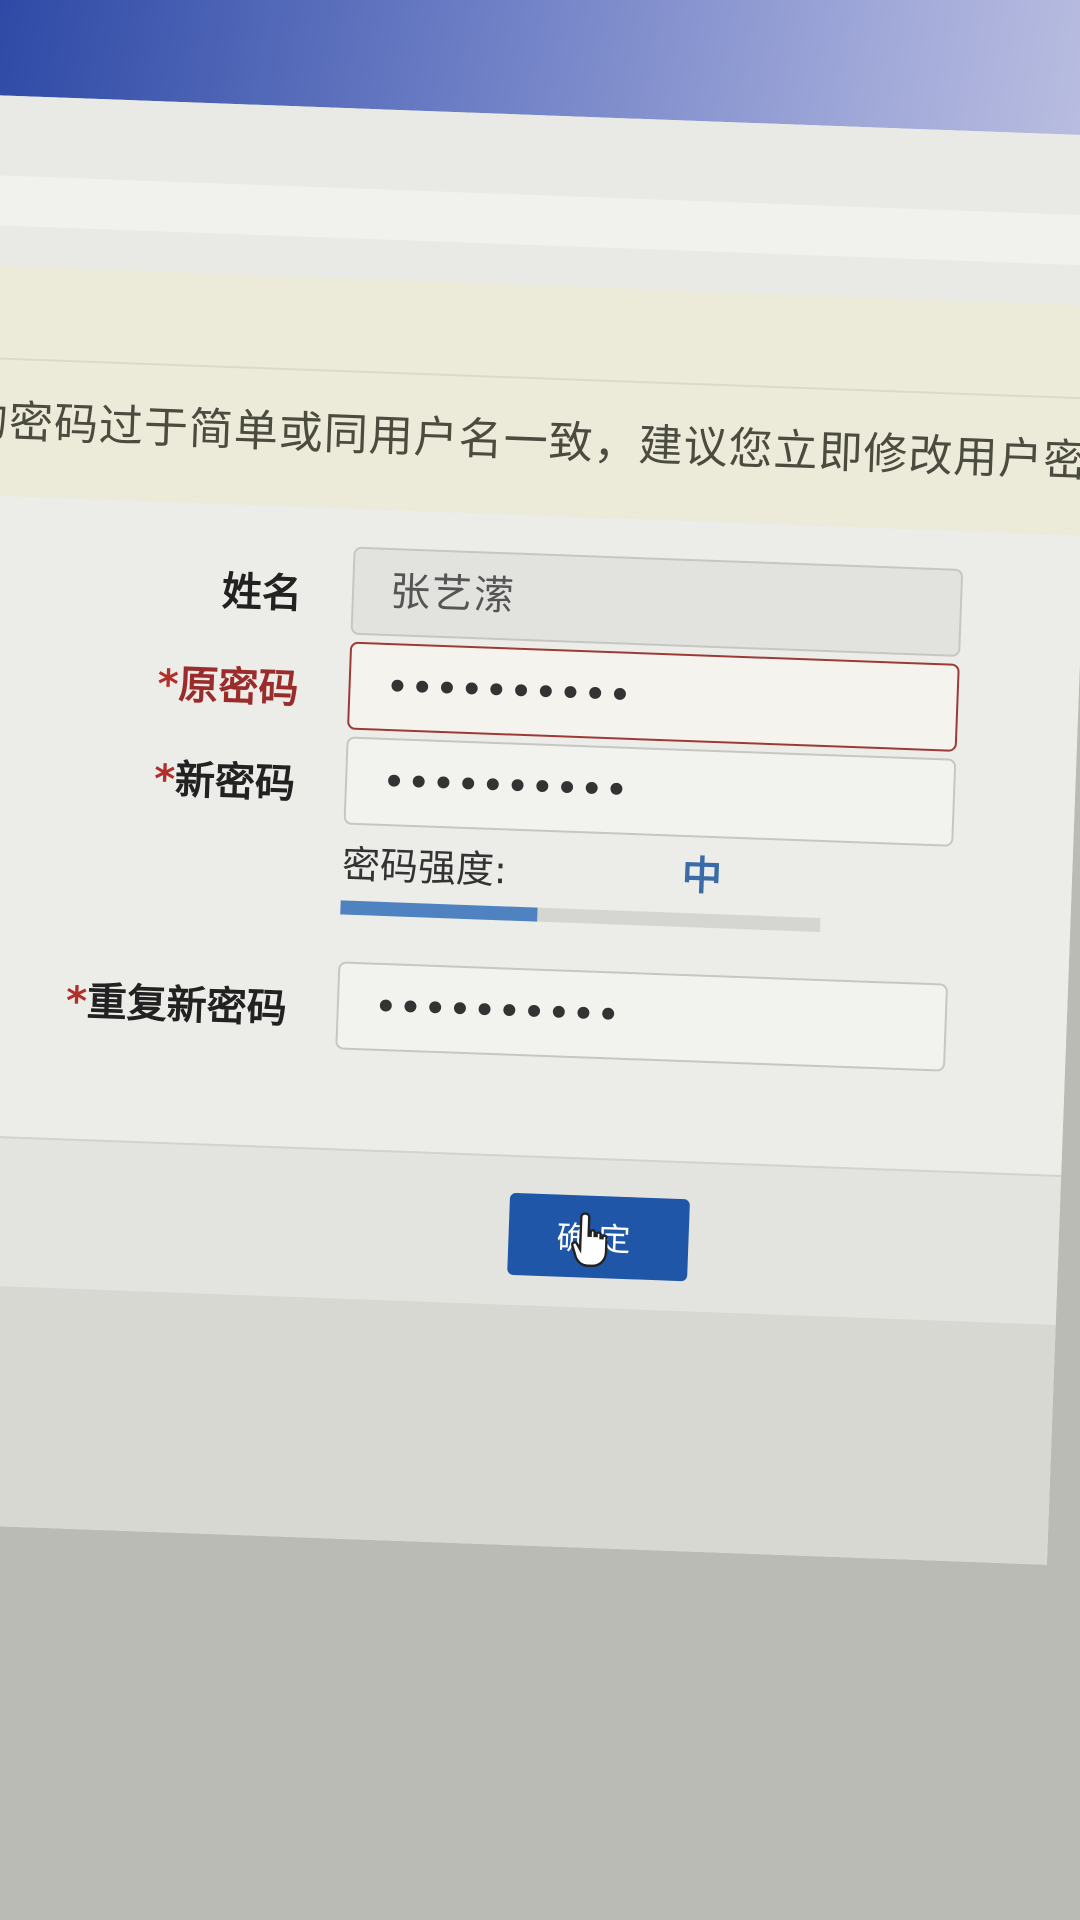 The height and width of the screenshot is (1920, 1080). I want to click on repeat-password-input: ••••••••••, so click(642, 1016).